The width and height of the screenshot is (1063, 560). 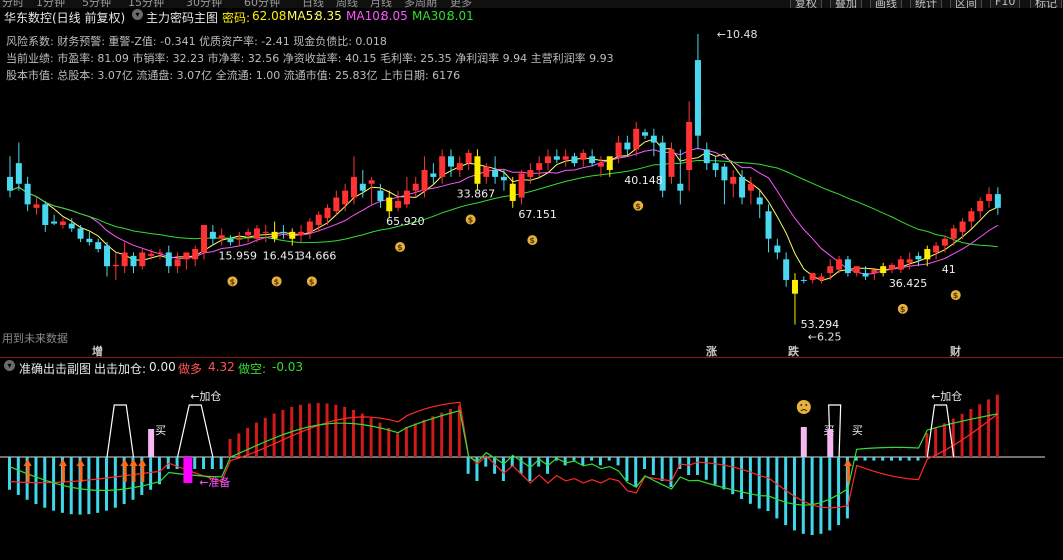 I want to click on sub-indicator-name: 准确出击副图, so click(x=55, y=368).